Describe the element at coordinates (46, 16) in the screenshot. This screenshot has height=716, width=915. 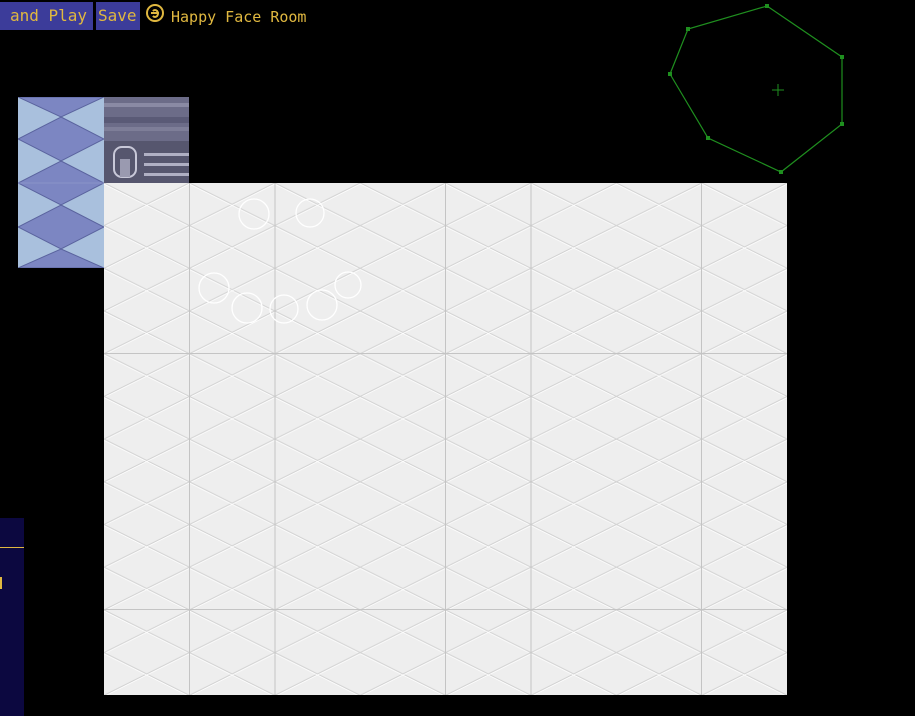
I see `save-and-play-button: and Play` at that location.